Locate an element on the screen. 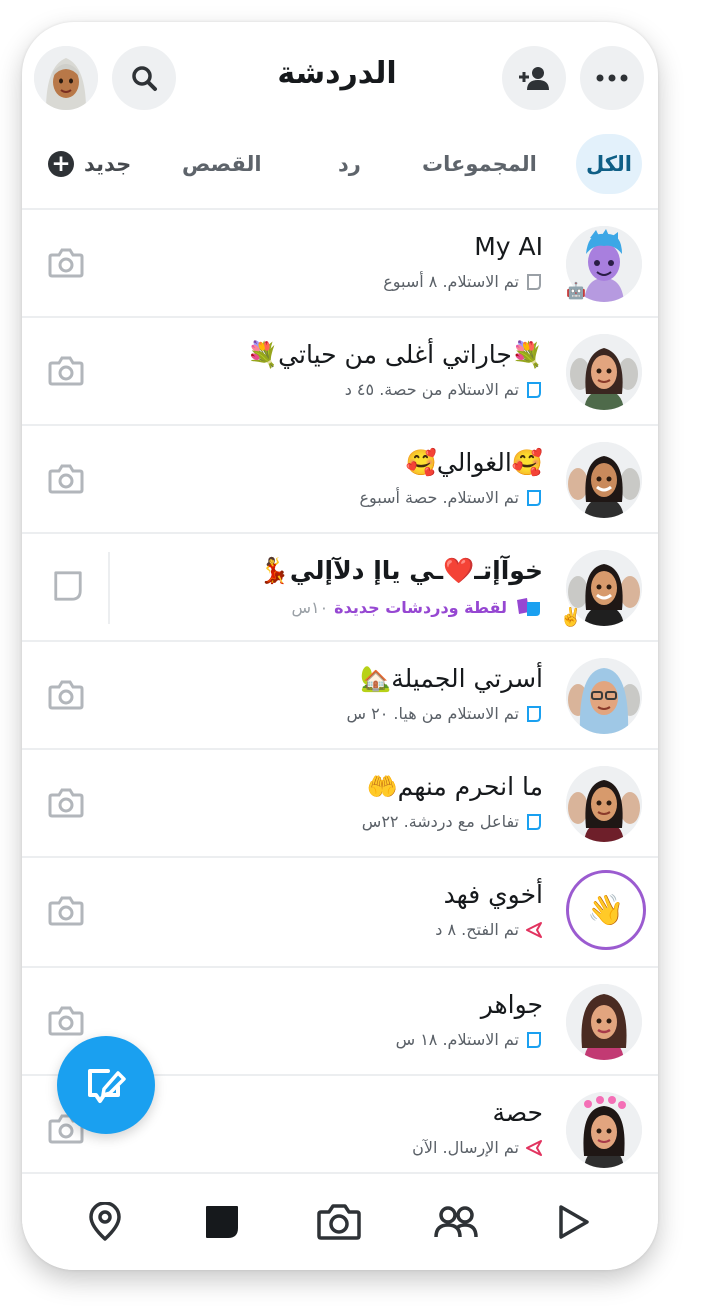 This screenshot has width=702, height=1312. new-chat-button is located at coordinates (106, 1085).